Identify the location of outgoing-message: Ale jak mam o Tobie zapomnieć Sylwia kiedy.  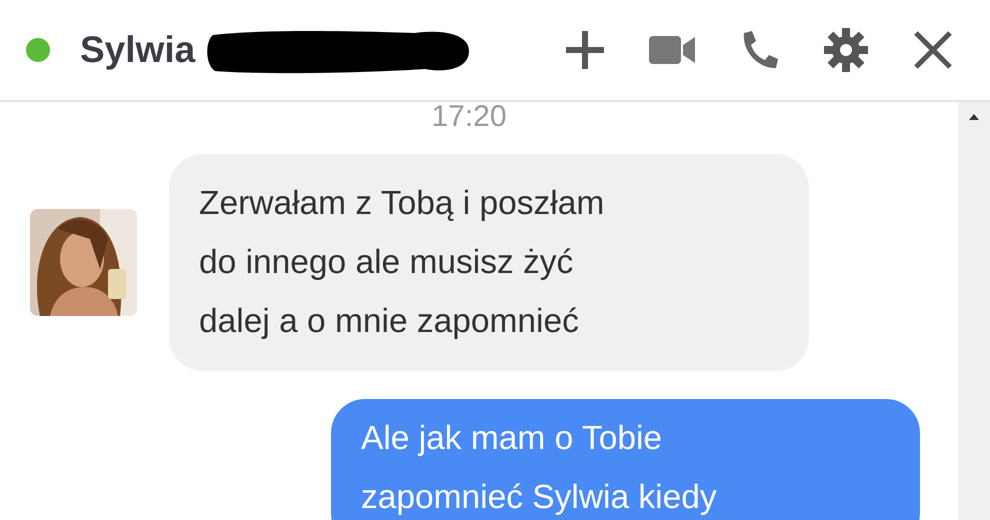
(625, 459).